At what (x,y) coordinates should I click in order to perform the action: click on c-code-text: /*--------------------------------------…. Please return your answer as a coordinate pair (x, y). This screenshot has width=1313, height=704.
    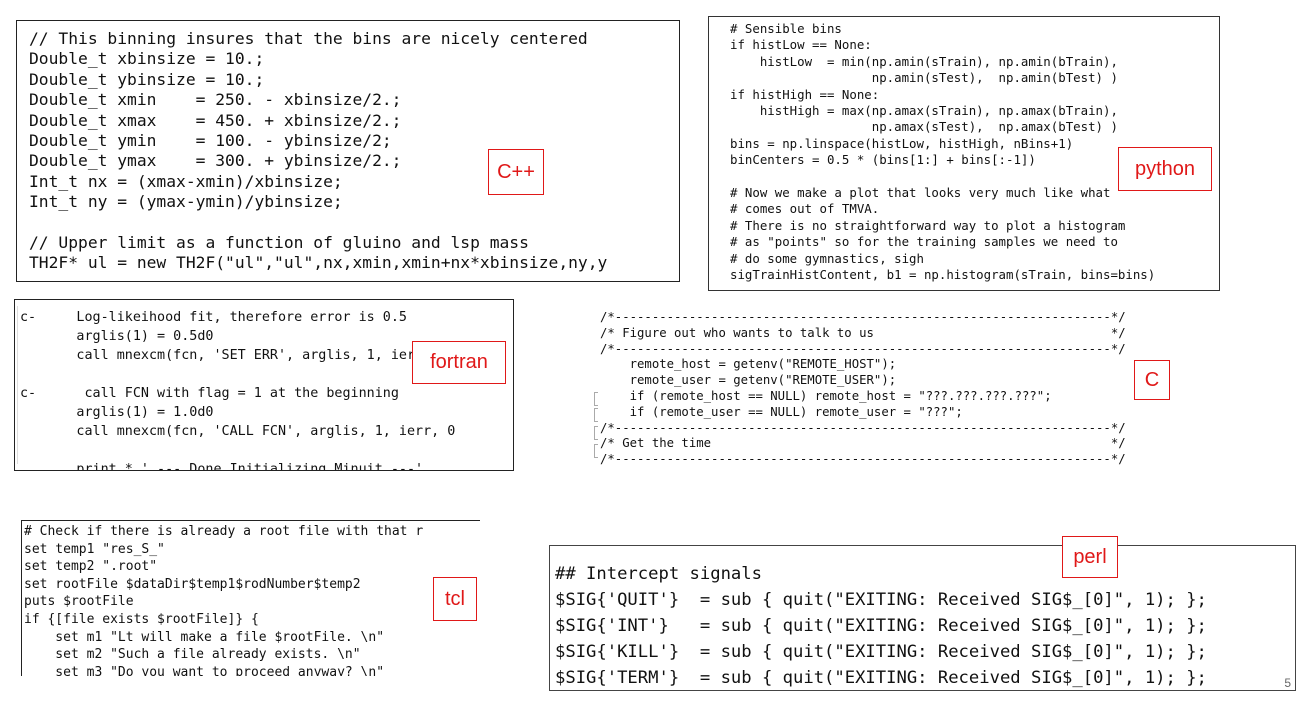
    Looking at the image, I should click on (863, 388).